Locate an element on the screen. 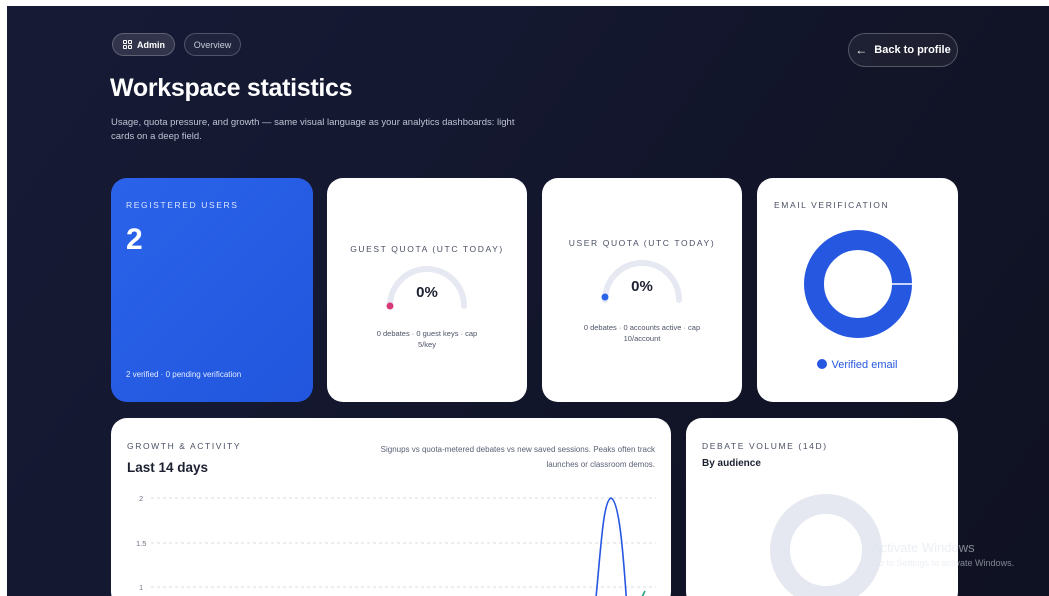 Image resolution: width=1049 pixels, height=596 pixels. overview-pill: Overview is located at coordinates (212, 44).